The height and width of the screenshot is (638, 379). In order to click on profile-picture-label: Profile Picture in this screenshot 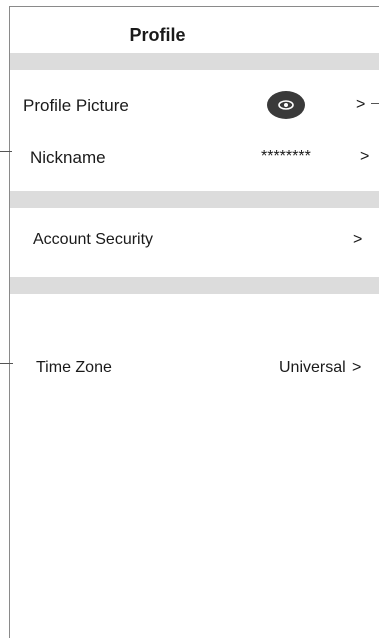, I will do `click(76, 105)`.